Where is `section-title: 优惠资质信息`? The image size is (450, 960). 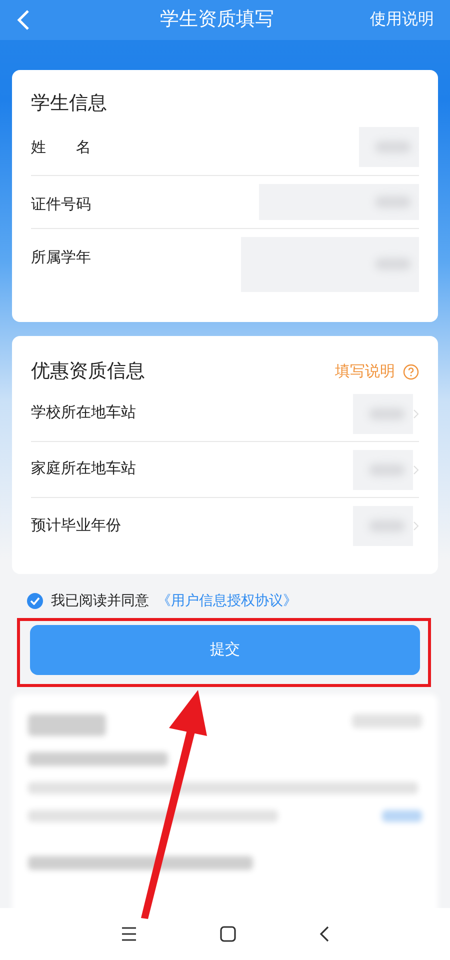 section-title: 优惠资质信息 is located at coordinates (88, 372).